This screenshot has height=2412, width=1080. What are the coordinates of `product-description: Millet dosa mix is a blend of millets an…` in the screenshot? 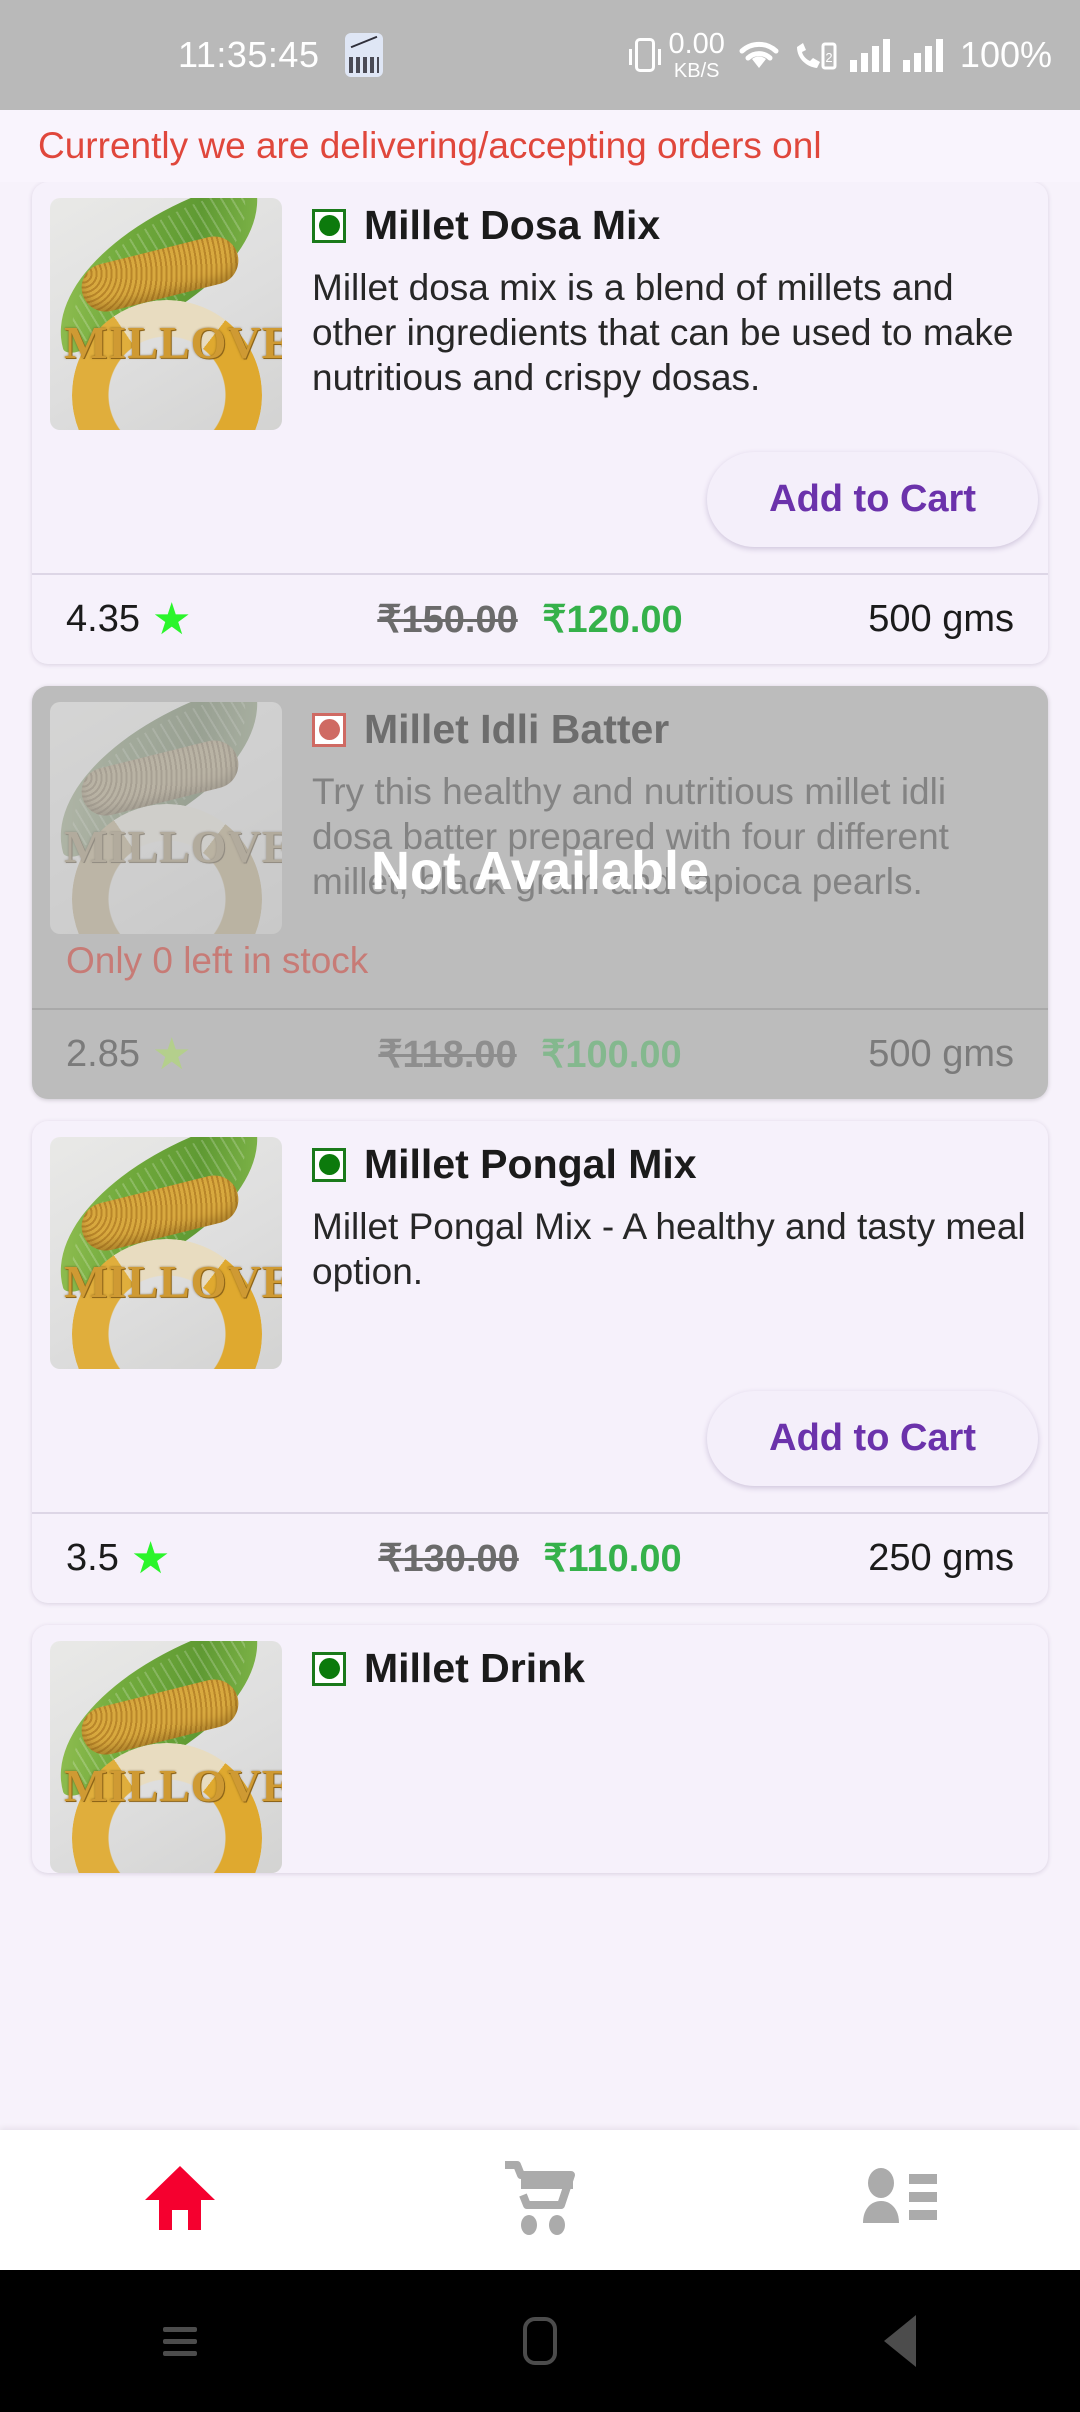 It's located at (663, 333).